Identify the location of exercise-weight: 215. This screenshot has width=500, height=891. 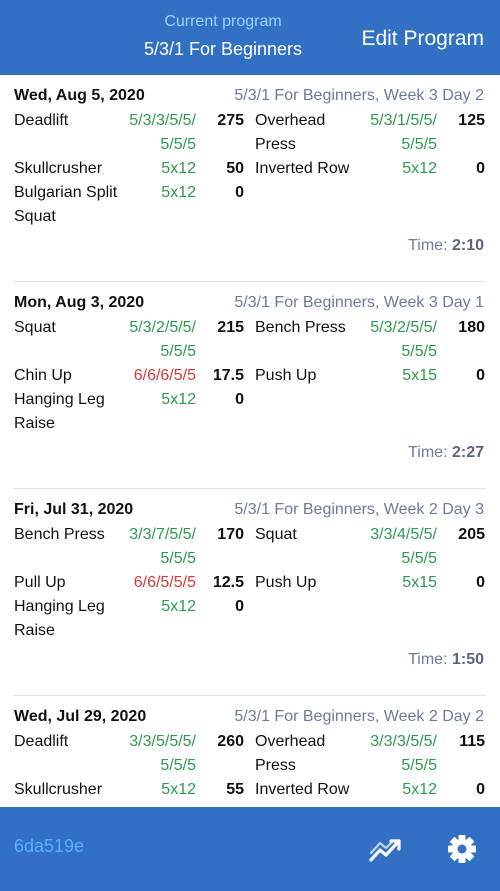
(230, 327).